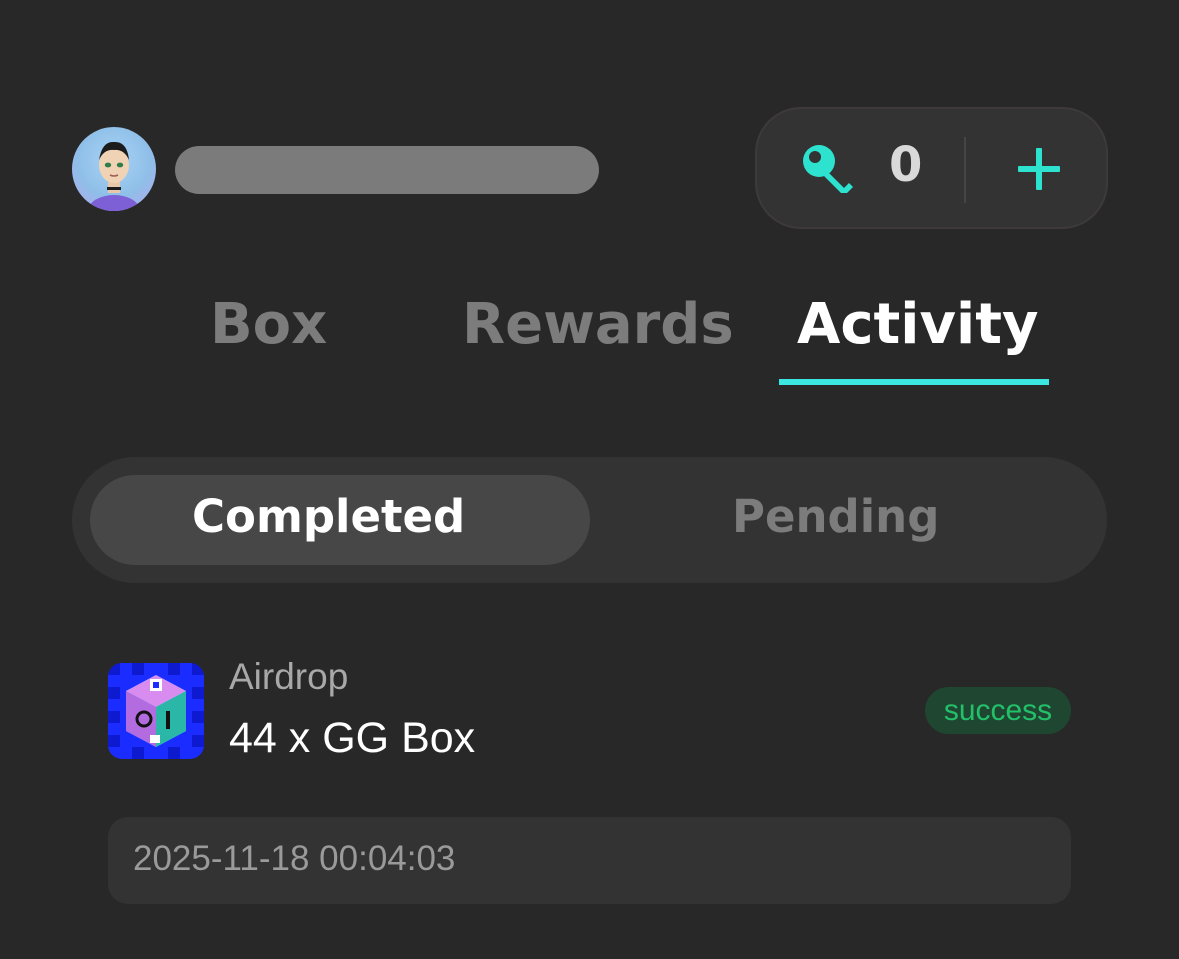 This screenshot has height=959, width=1179. I want to click on plus-icon, so click(1039, 169).